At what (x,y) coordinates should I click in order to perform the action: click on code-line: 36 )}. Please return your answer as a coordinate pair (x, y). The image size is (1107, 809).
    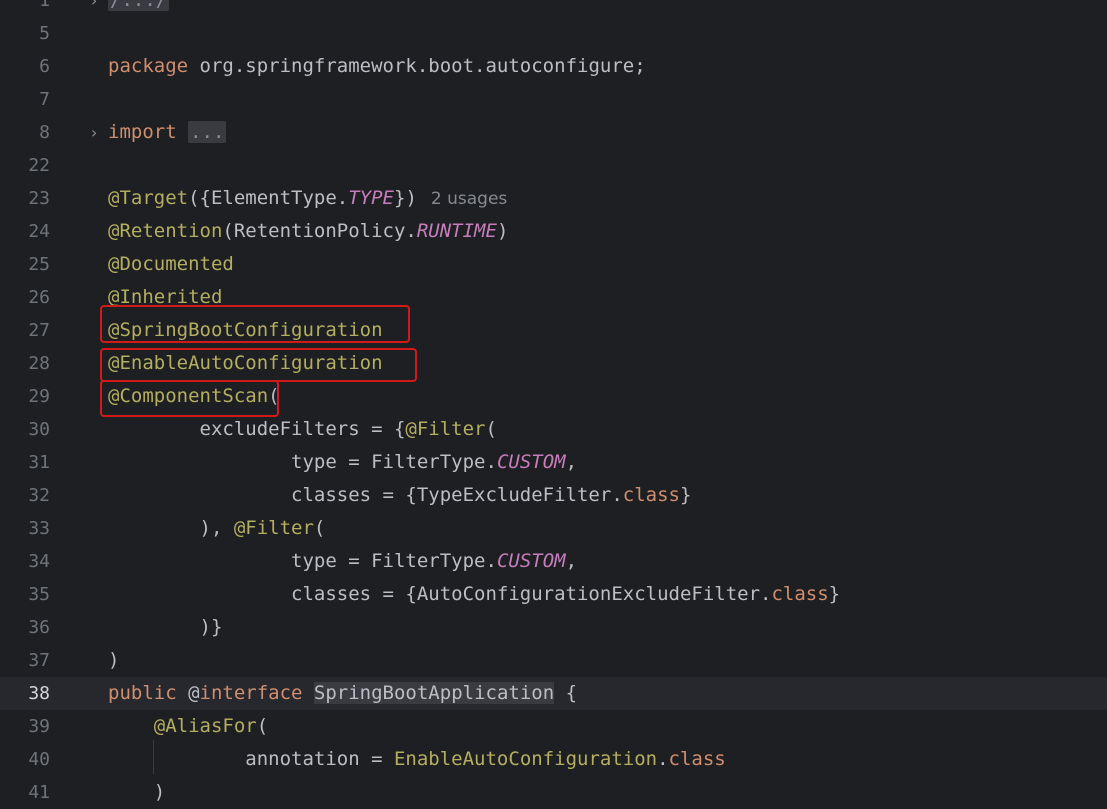
    Looking at the image, I should click on (553, 627).